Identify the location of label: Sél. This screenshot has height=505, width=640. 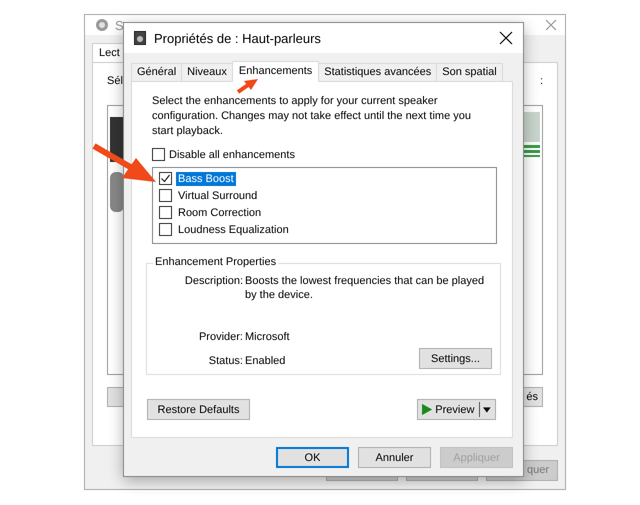
(115, 81).